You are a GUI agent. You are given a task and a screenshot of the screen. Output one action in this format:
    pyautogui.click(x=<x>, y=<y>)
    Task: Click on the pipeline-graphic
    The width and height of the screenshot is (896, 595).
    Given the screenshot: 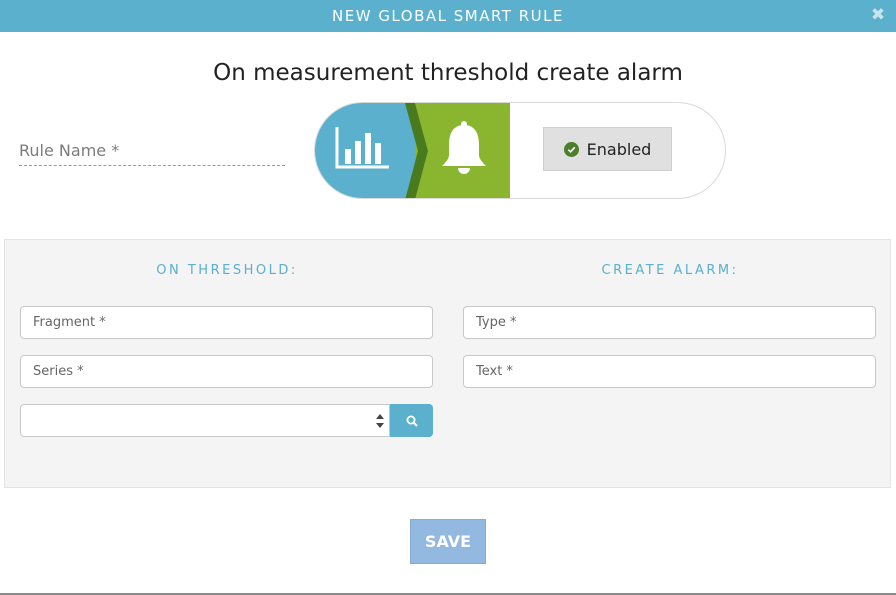 What is the action you would take?
    pyautogui.click(x=410, y=150)
    